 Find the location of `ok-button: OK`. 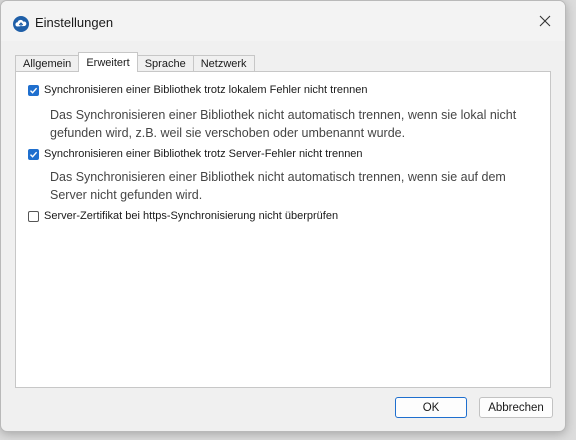

ok-button: OK is located at coordinates (431, 407).